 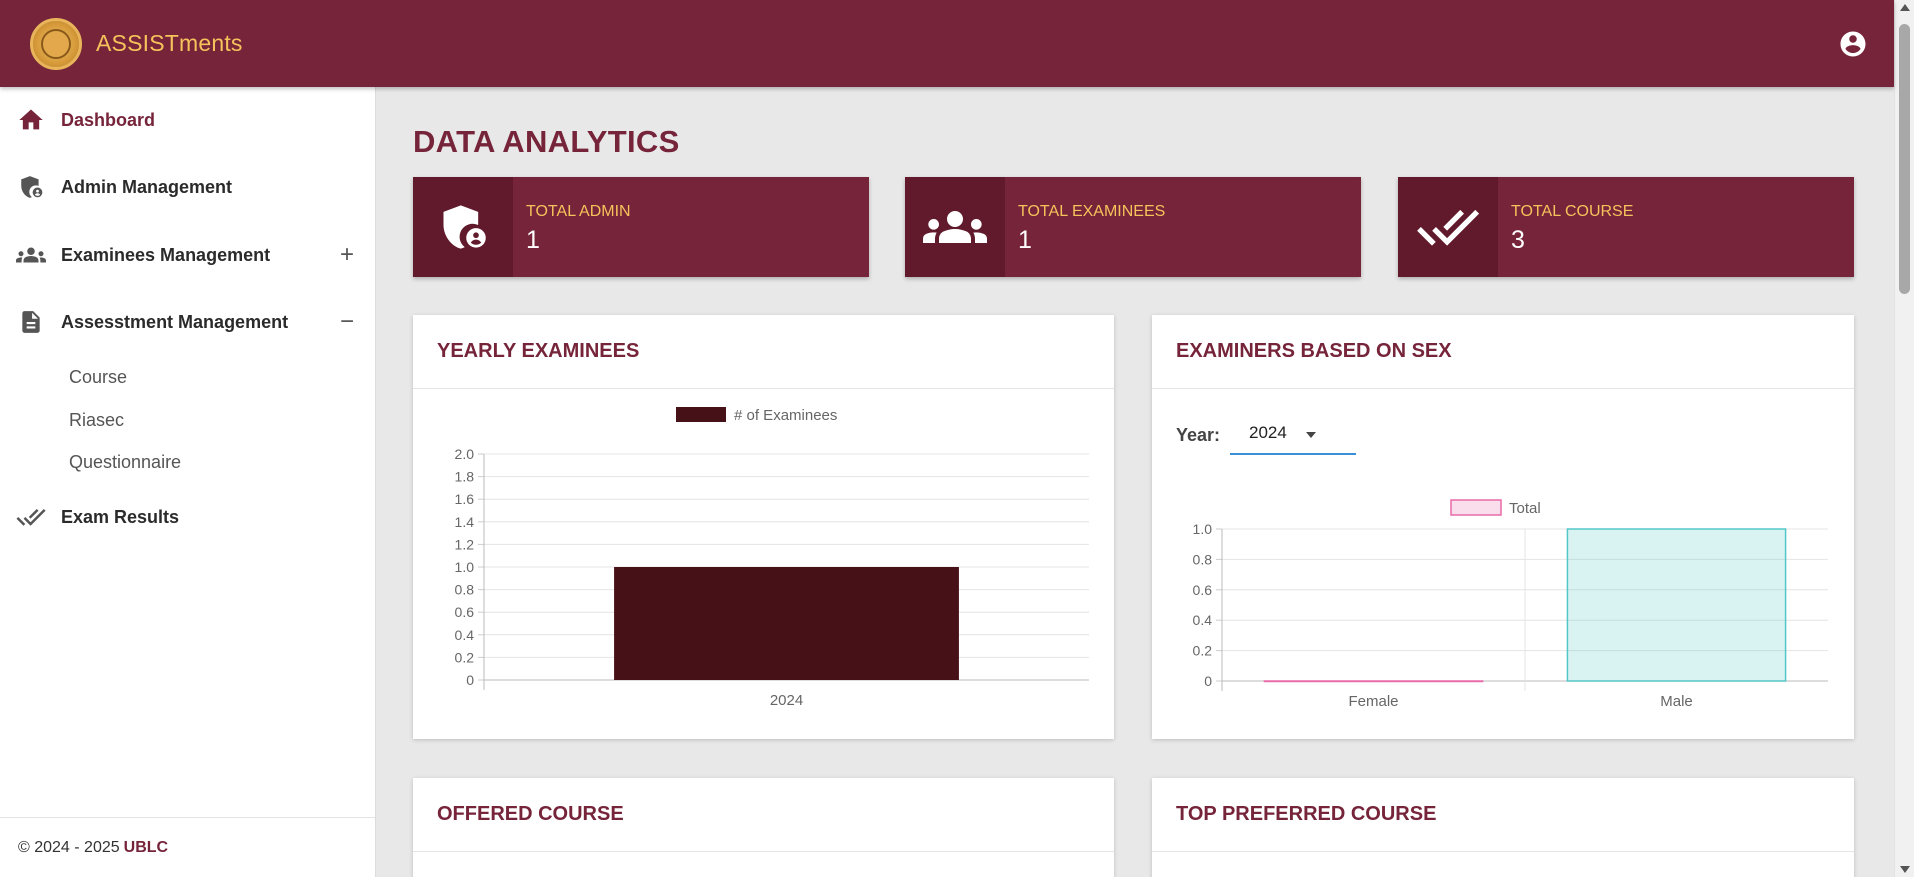 What do you see at coordinates (98, 377) in the screenshot?
I see `sidebar-subitem-course: Course` at bounding box center [98, 377].